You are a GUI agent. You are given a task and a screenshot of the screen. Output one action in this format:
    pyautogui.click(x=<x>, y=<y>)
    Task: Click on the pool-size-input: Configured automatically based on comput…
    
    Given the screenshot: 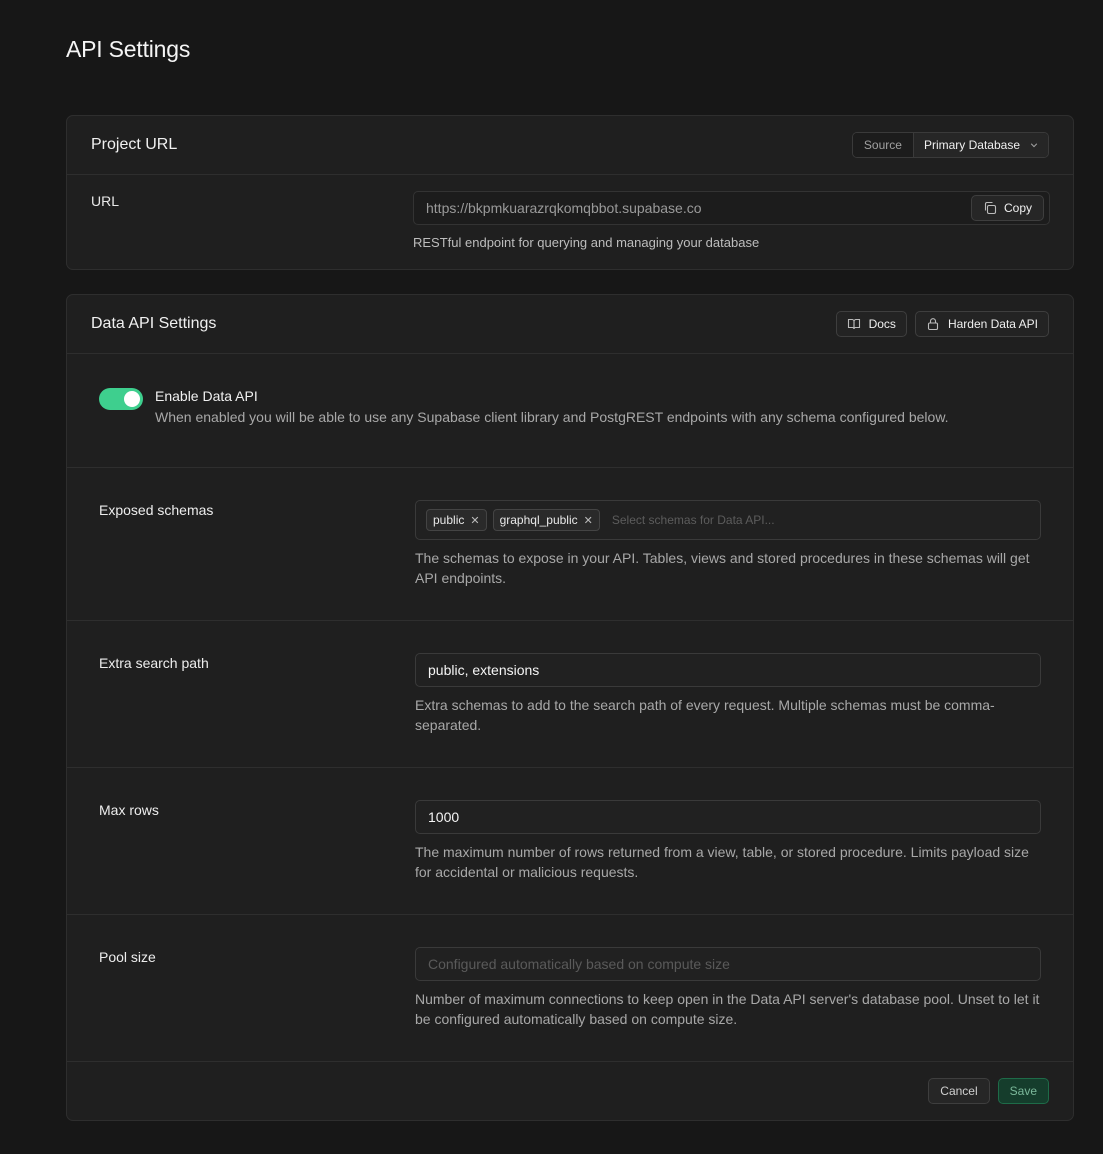 What is the action you would take?
    pyautogui.click(x=728, y=964)
    